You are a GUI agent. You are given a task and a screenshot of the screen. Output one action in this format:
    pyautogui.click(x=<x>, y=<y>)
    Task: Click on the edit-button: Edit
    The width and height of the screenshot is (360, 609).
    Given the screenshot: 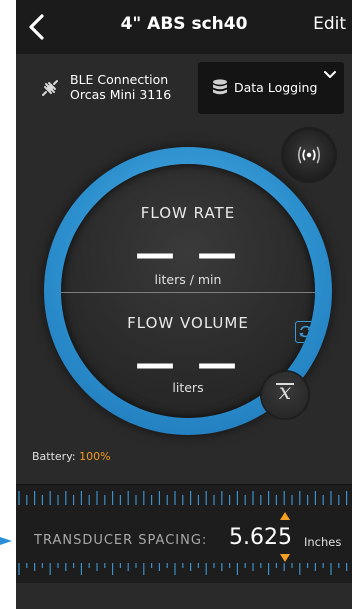 What is the action you would take?
    pyautogui.click(x=329, y=24)
    